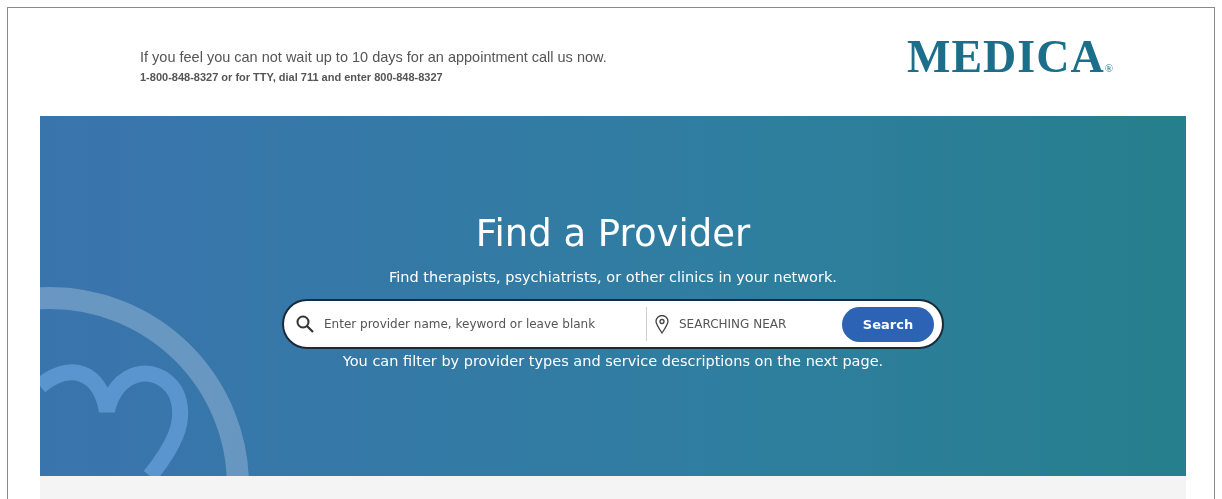 The image size is (1222, 499). What do you see at coordinates (613, 277) in the screenshot?
I see `subtitle-text: Find therapists, psychiatrists, or other clinics in your network.` at bounding box center [613, 277].